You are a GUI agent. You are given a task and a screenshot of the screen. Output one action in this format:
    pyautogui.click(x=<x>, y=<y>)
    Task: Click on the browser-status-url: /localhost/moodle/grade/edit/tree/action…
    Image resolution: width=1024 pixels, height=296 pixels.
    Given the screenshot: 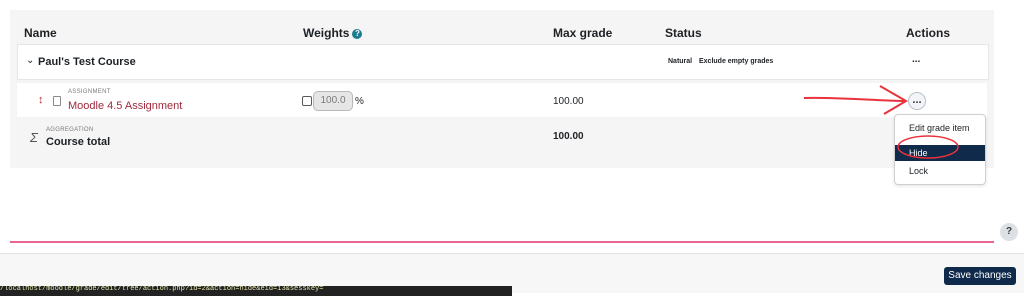 What is the action you would take?
    pyautogui.click(x=256, y=291)
    